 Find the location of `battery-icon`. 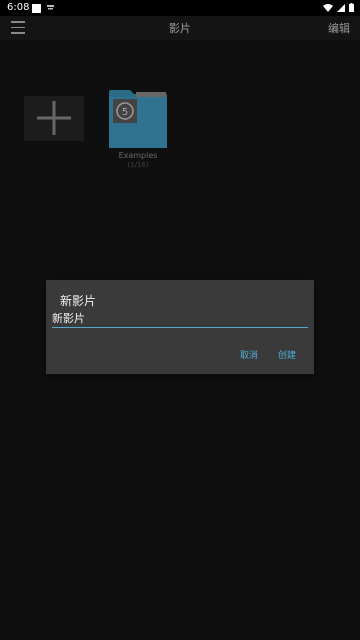

battery-icon is located at coordinates (351, 9).